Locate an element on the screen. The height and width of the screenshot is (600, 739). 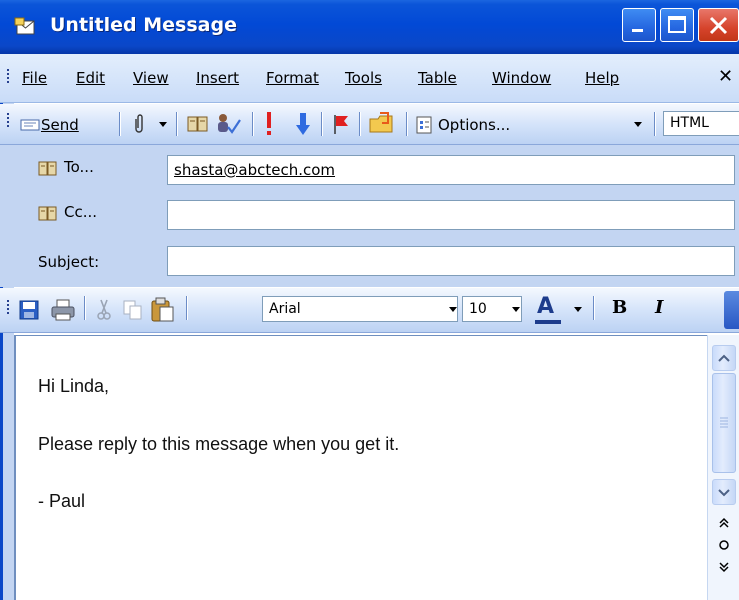
options-icon is located at coordinates (424, 125).